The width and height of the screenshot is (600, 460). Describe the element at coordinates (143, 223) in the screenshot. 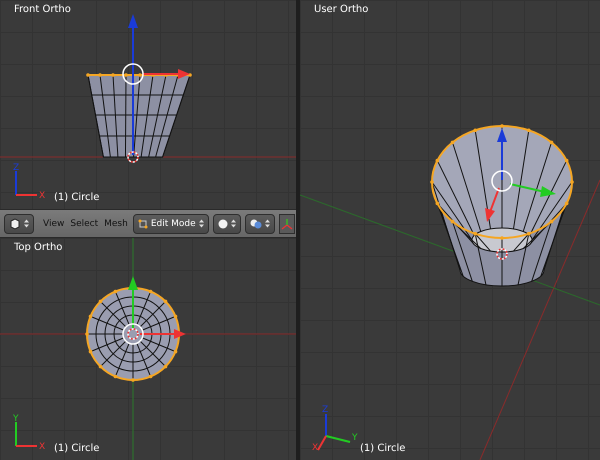

I see `mesh-icon` at that location.